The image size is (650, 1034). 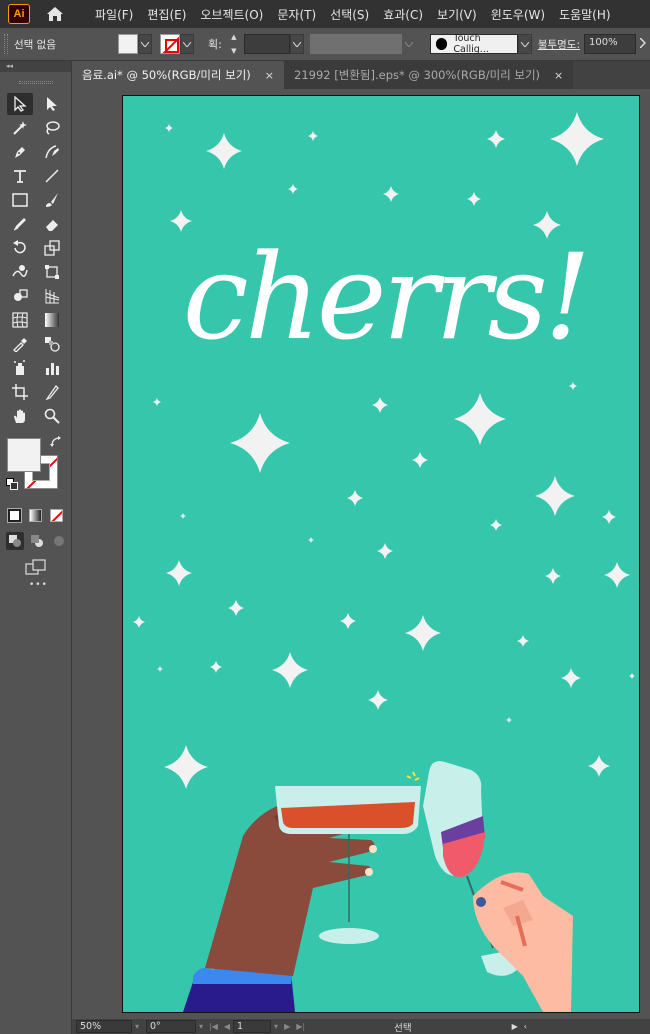 I want to click on previous-artboard-icon: ◀, so click(x=227, y=1026).